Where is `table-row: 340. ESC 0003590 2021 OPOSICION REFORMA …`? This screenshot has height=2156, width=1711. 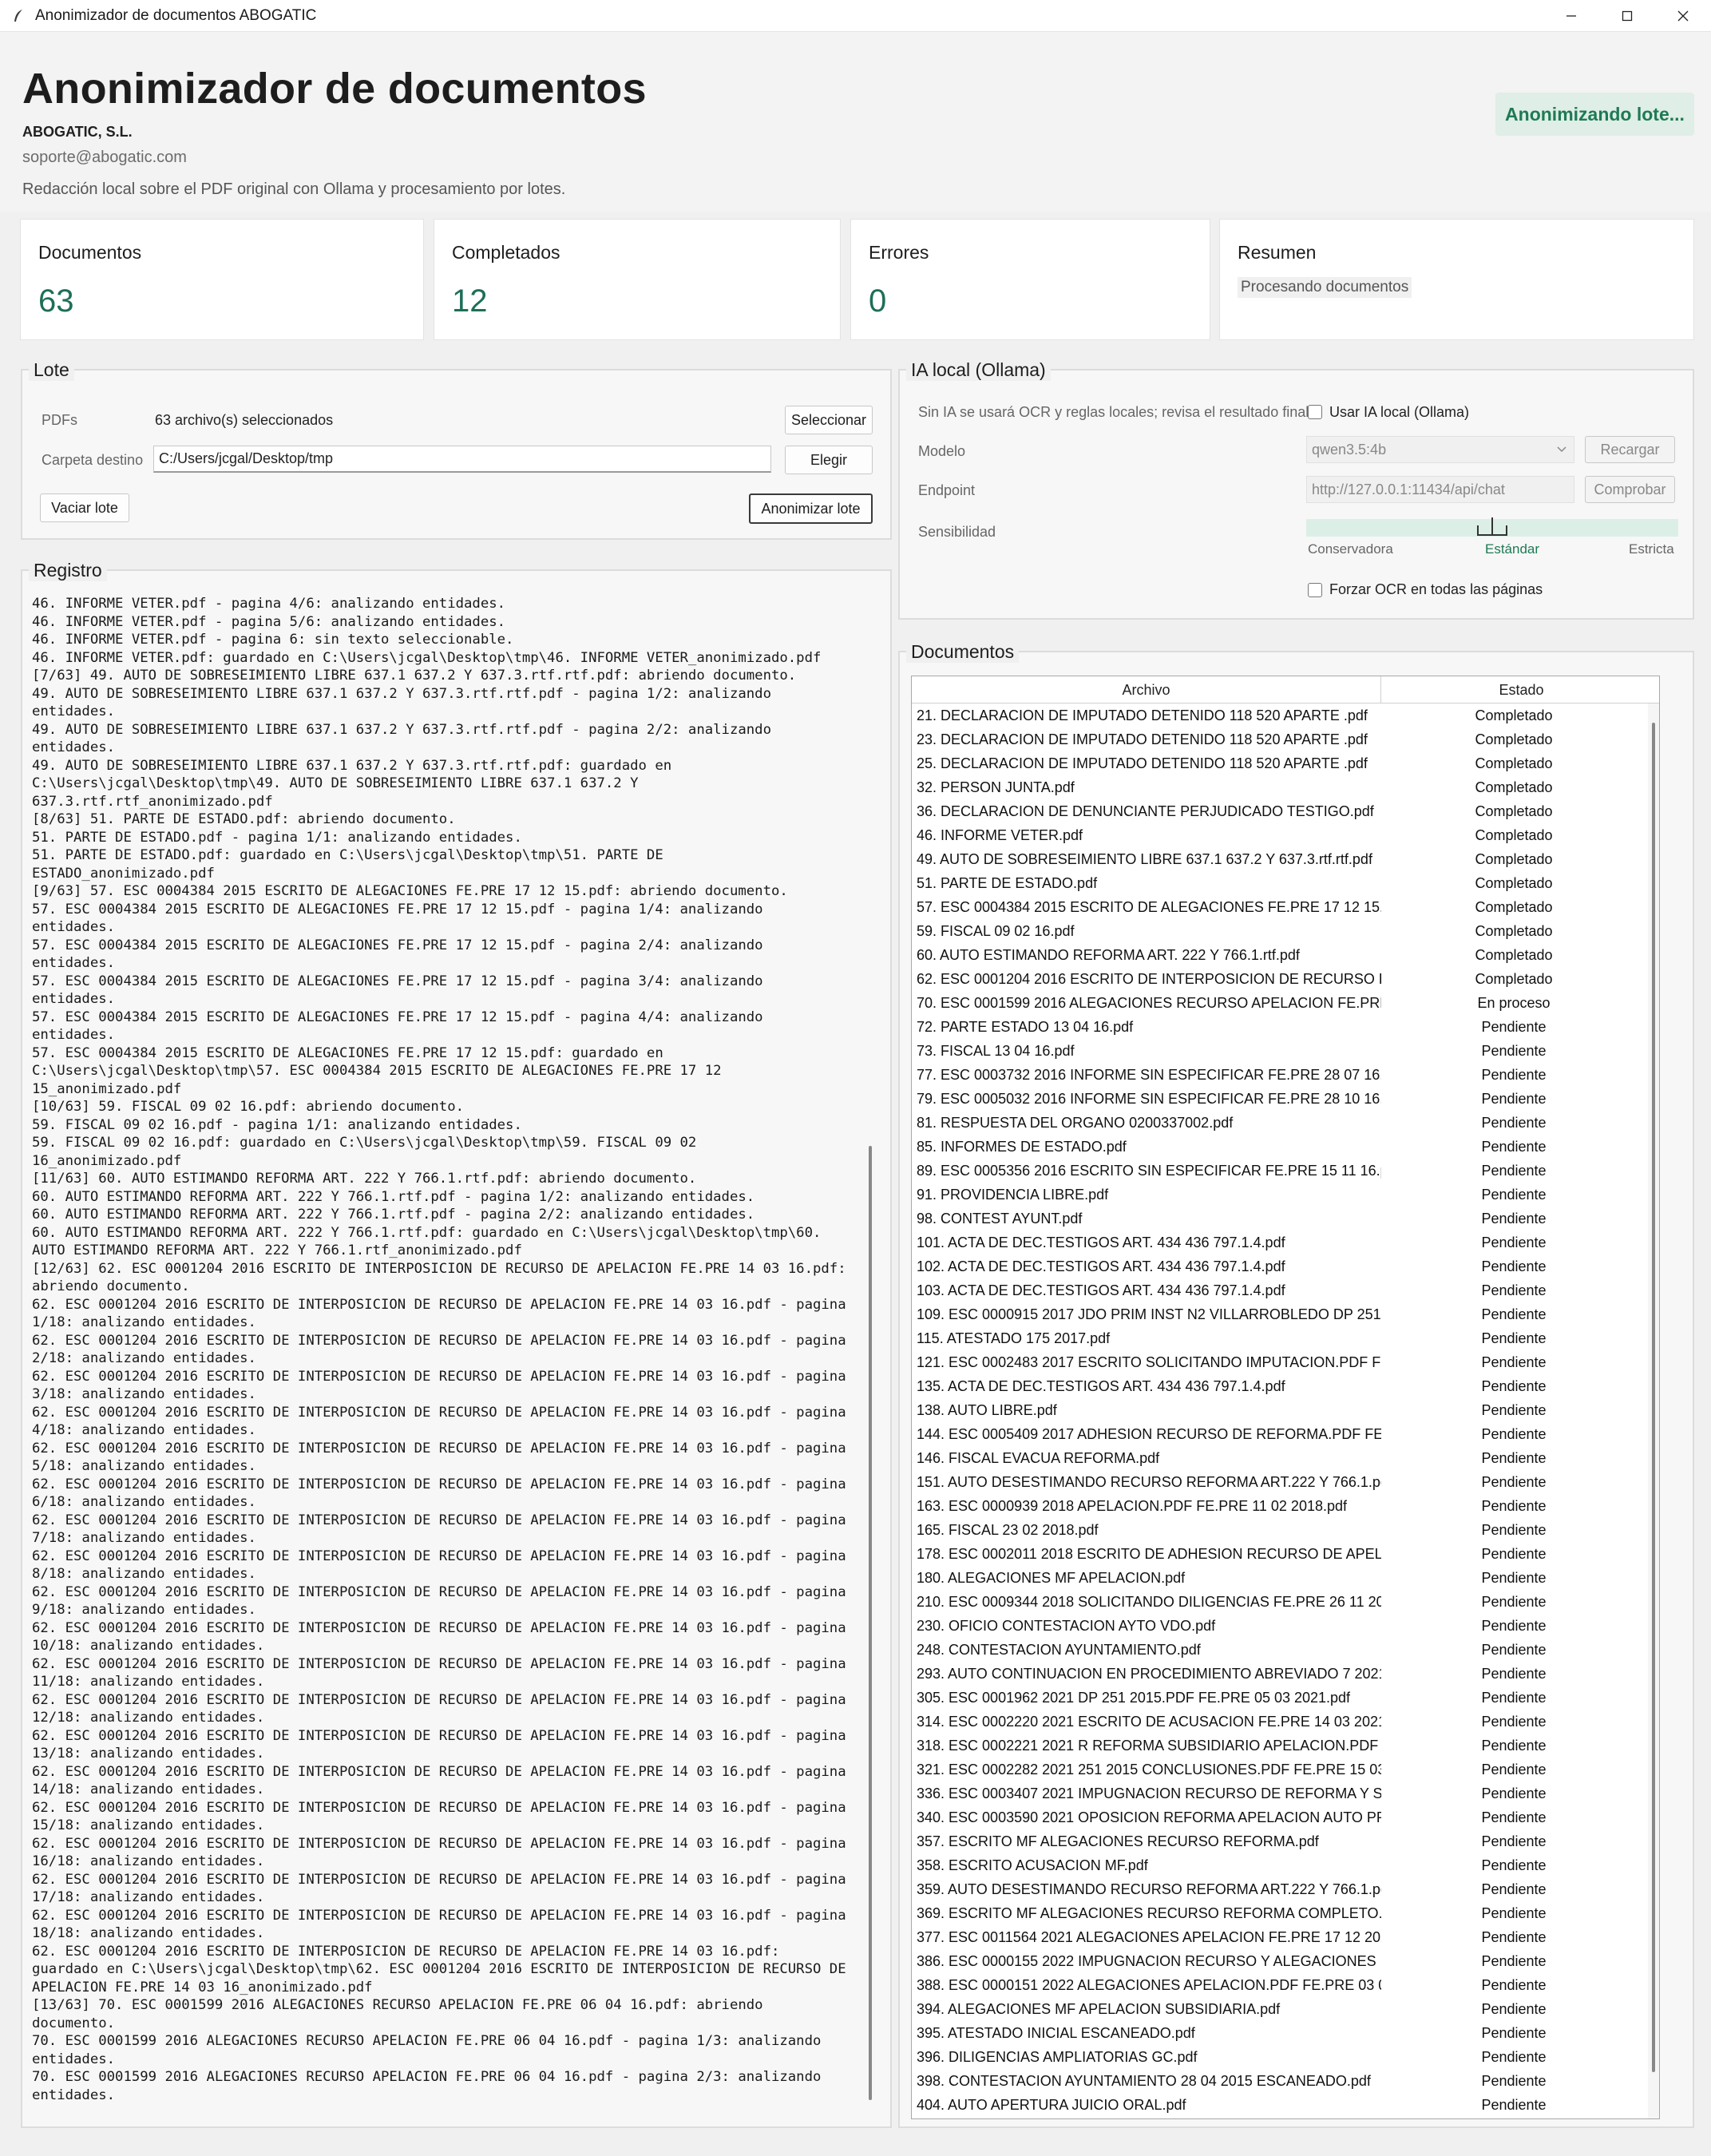
table-row: 340. ESC 0003590 2021 OPOSICION REFORMA … is located at coordinates (1279, 1817).